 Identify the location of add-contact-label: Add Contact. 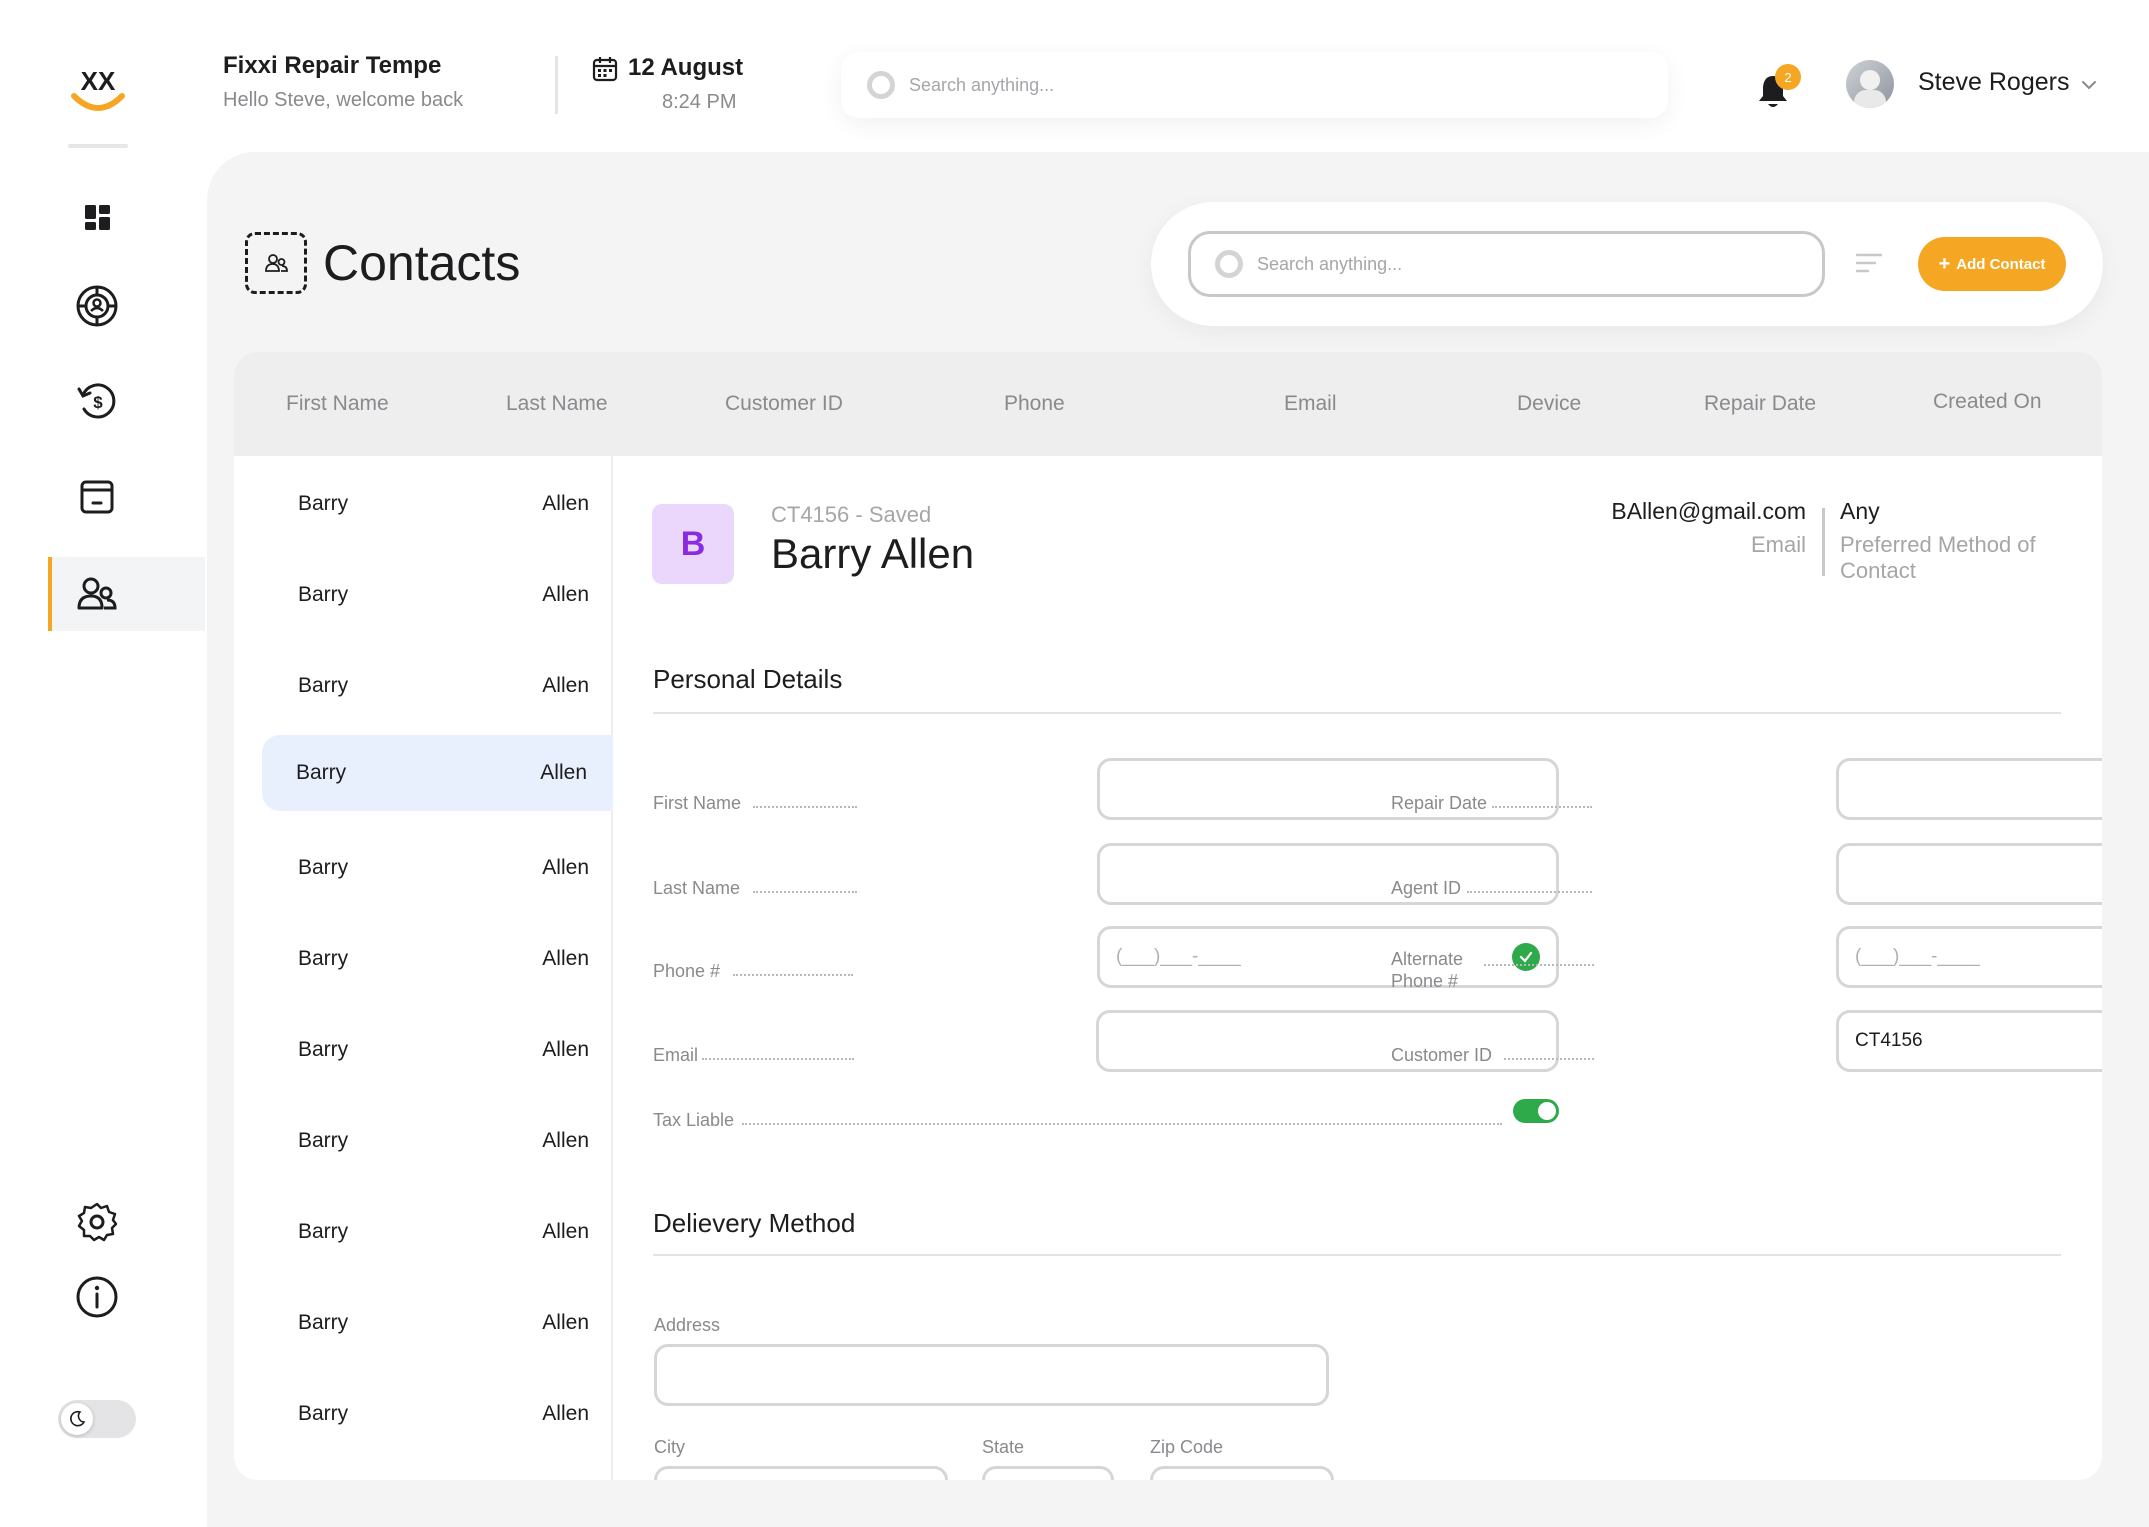
(2001, 264).